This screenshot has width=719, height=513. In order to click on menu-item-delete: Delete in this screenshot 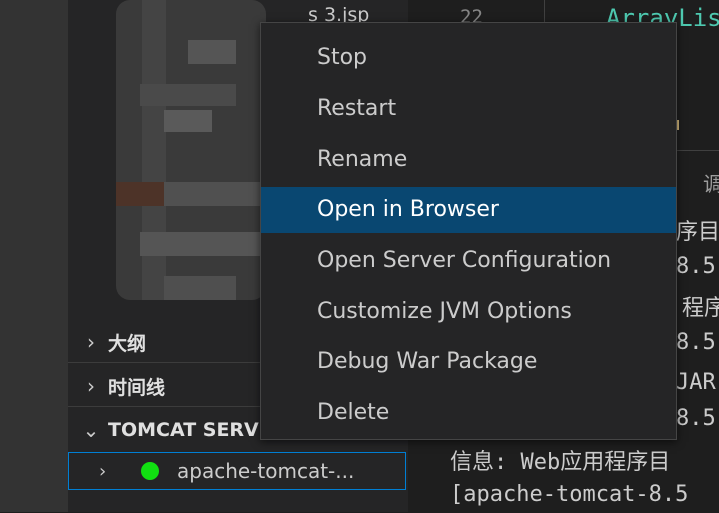, I will do `click(468, 413)`.